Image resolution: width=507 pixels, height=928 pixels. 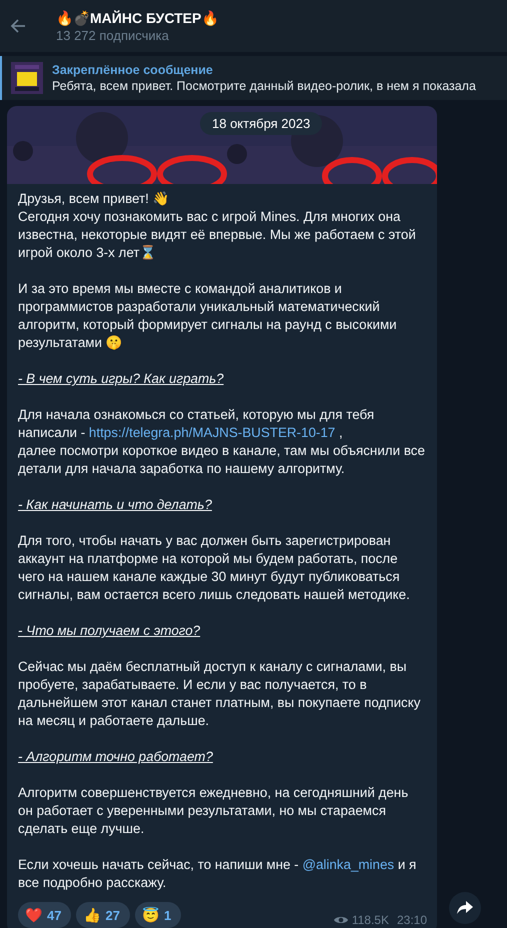 What do you see at coordinates (214, 811) in the screenshot?
I see `message-paragraph: Алгоритм совершенствуется ежедневно, на сегодняшний день он работает с уверенными результатами, но мы стараемся сделать еще лучше.` at bounding box center [214, 811].